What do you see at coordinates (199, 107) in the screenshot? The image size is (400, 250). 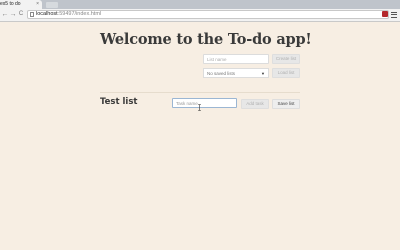 I see `text-cursor-icon` at bounding box center [199, 107].